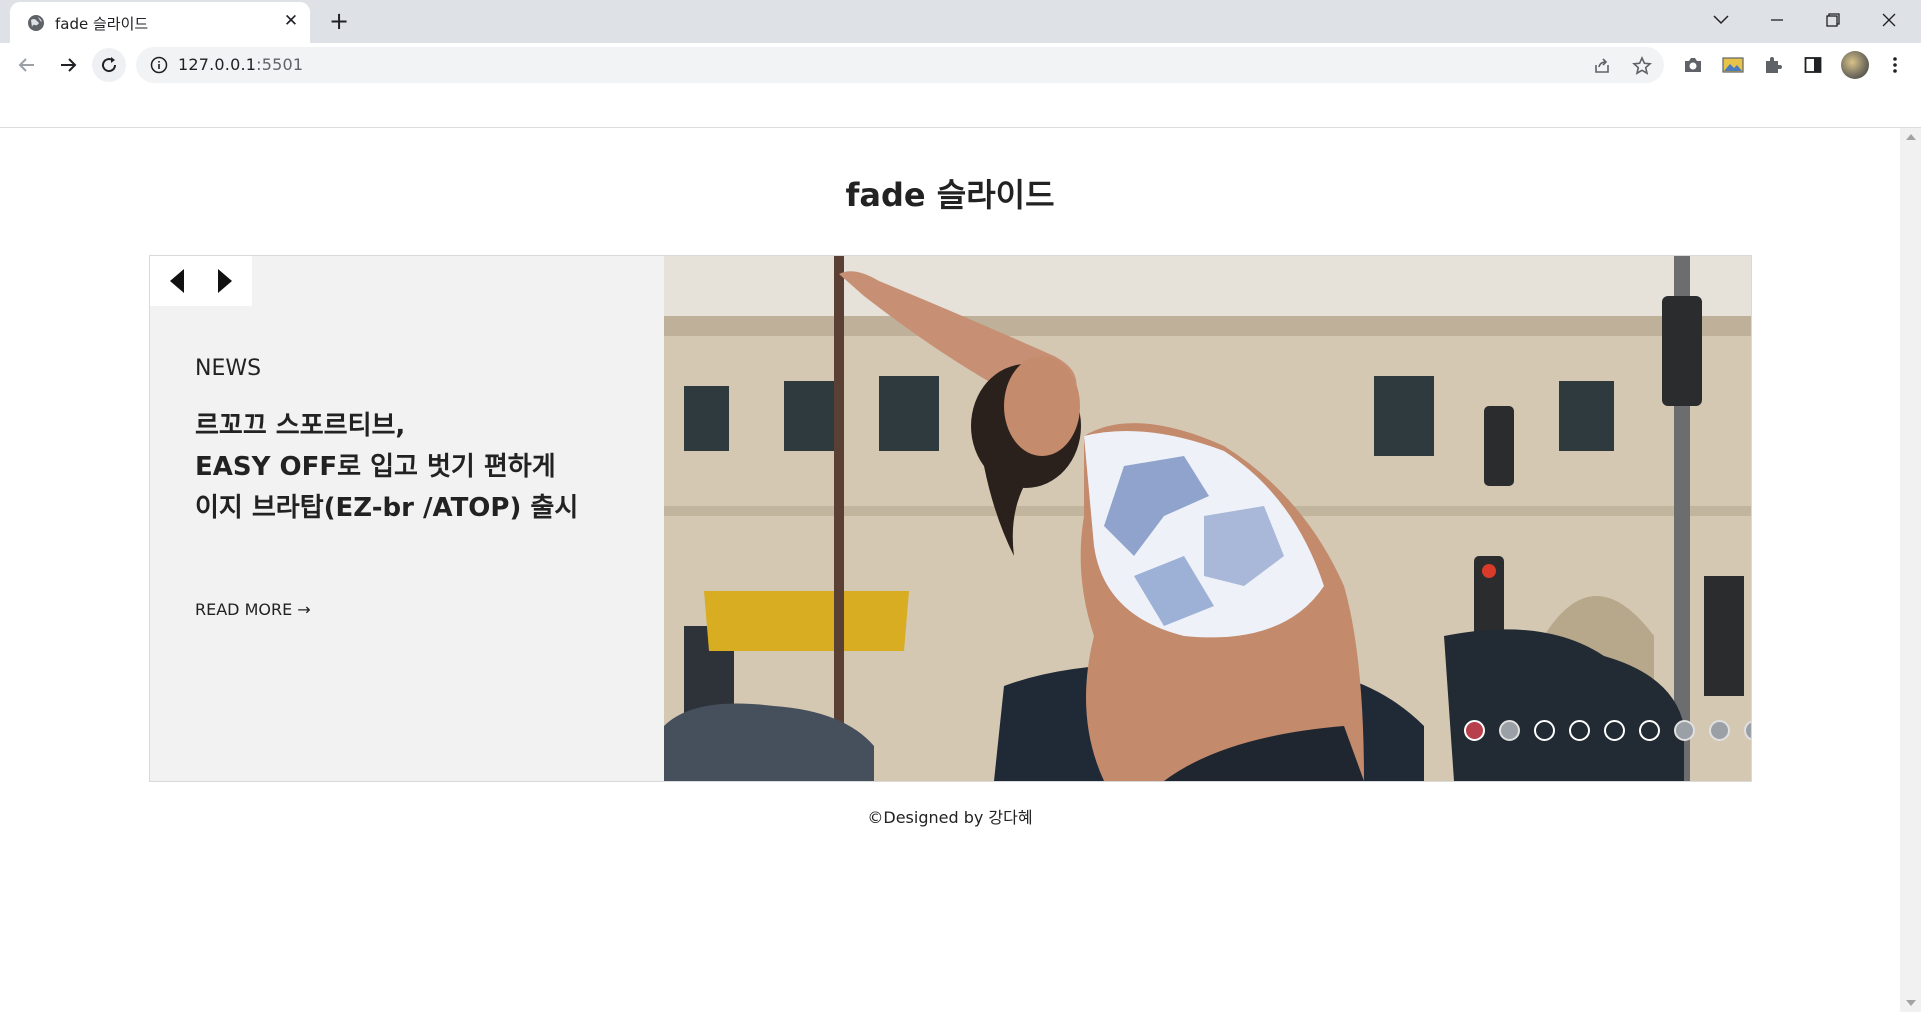 The image size is (1921, 1012). What do you see at coordinates (159, 65) in the screenshot?
I see `info-icon` at bounding box center [159, 65].